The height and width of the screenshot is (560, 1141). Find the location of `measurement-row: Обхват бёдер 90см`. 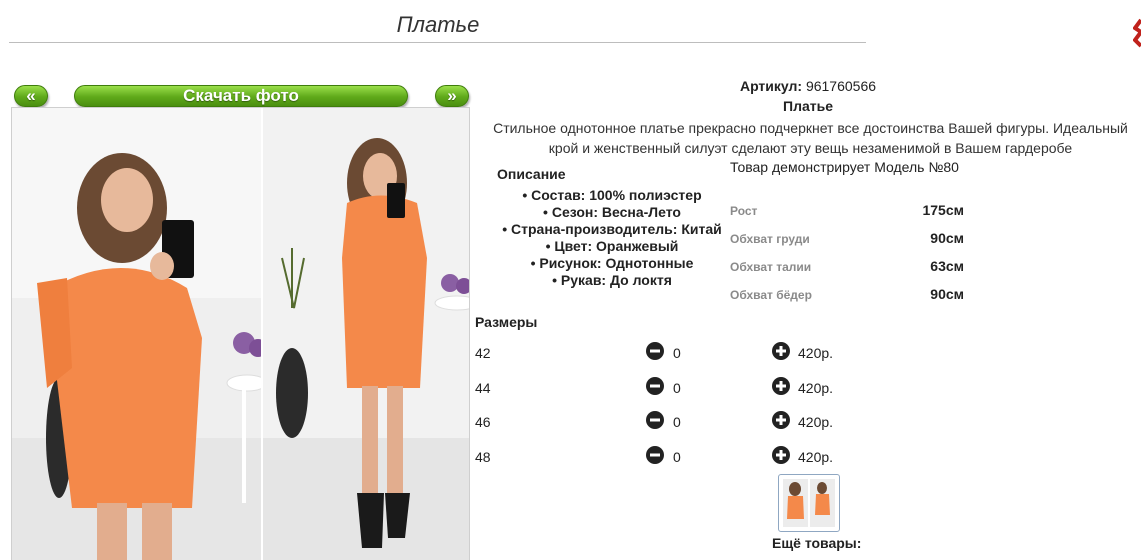

measurement-row: Обхват бёдер 90см is located at coordinates (848, 295).